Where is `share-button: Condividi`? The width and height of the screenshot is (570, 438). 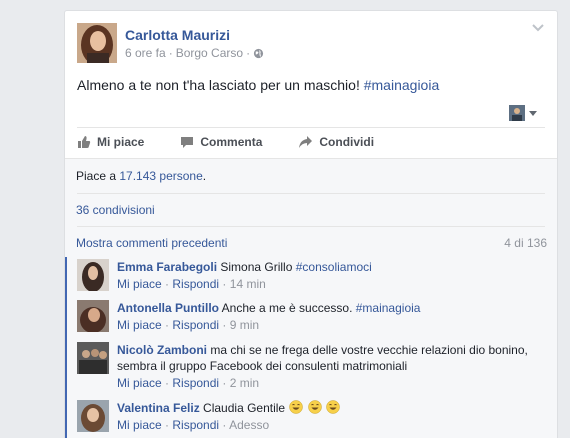
share-button: Condividi is located at coordinates (336, 142).